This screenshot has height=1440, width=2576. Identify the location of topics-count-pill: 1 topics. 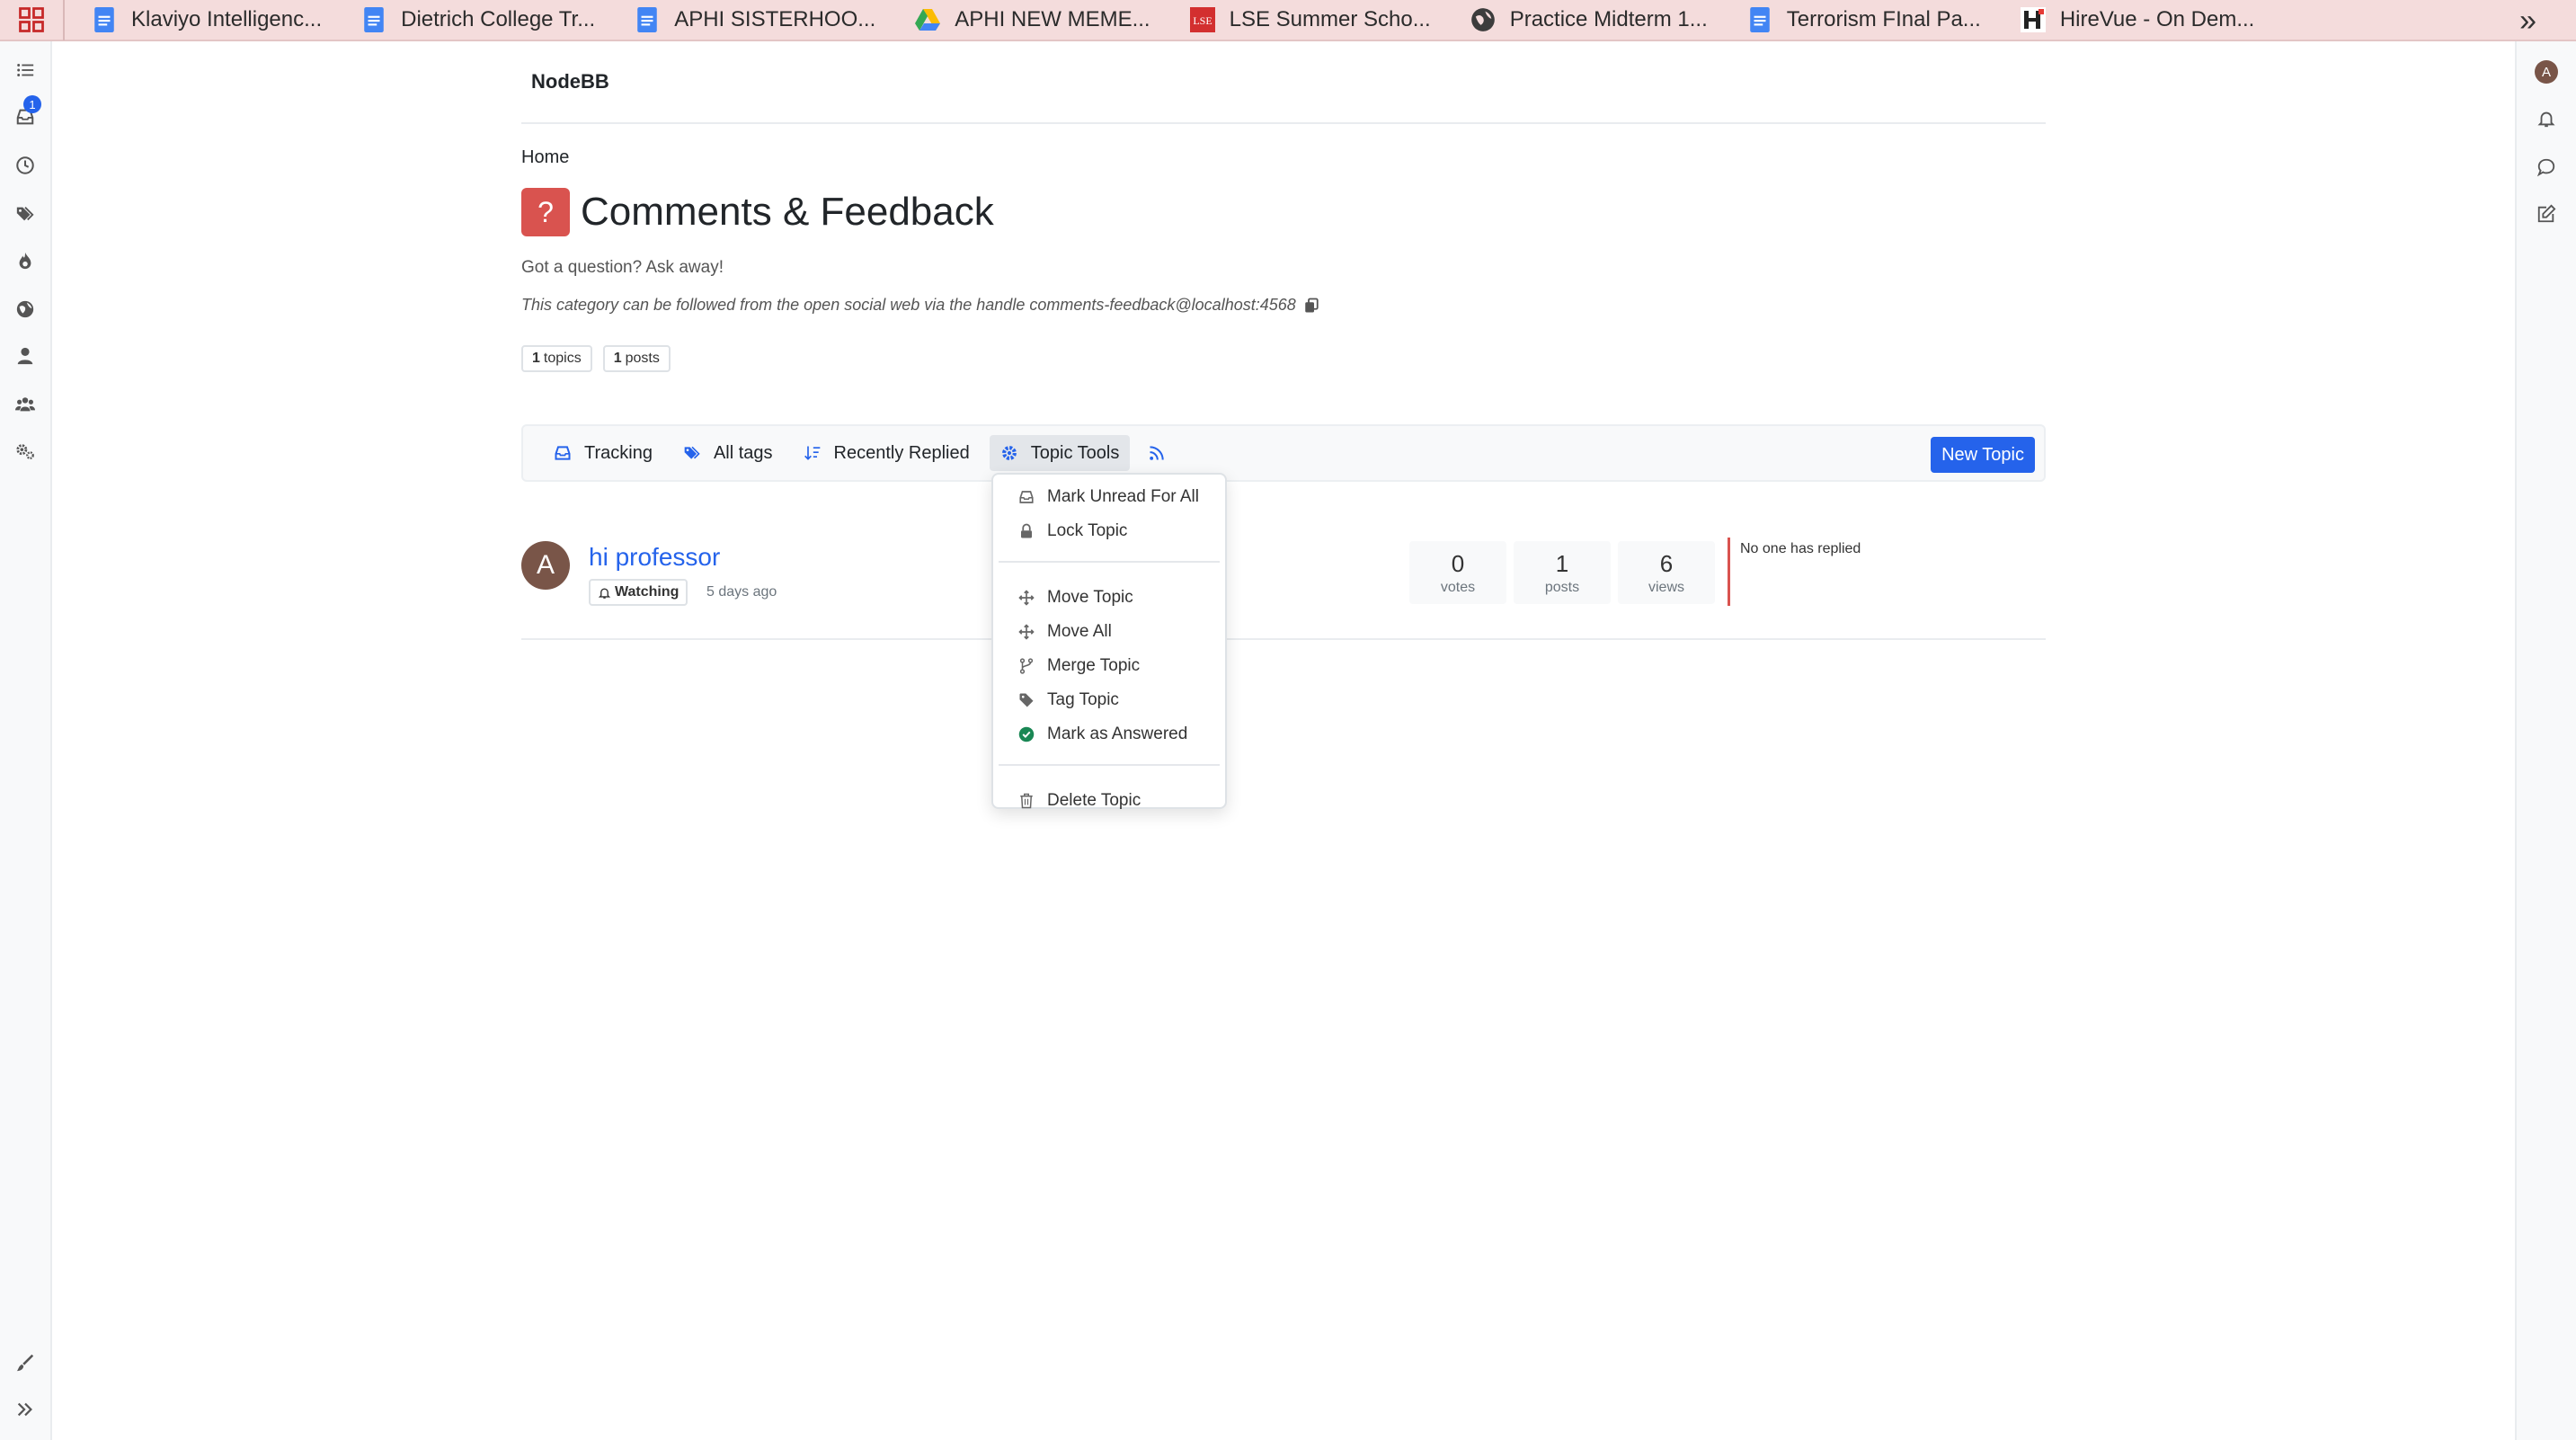
(556, 358).